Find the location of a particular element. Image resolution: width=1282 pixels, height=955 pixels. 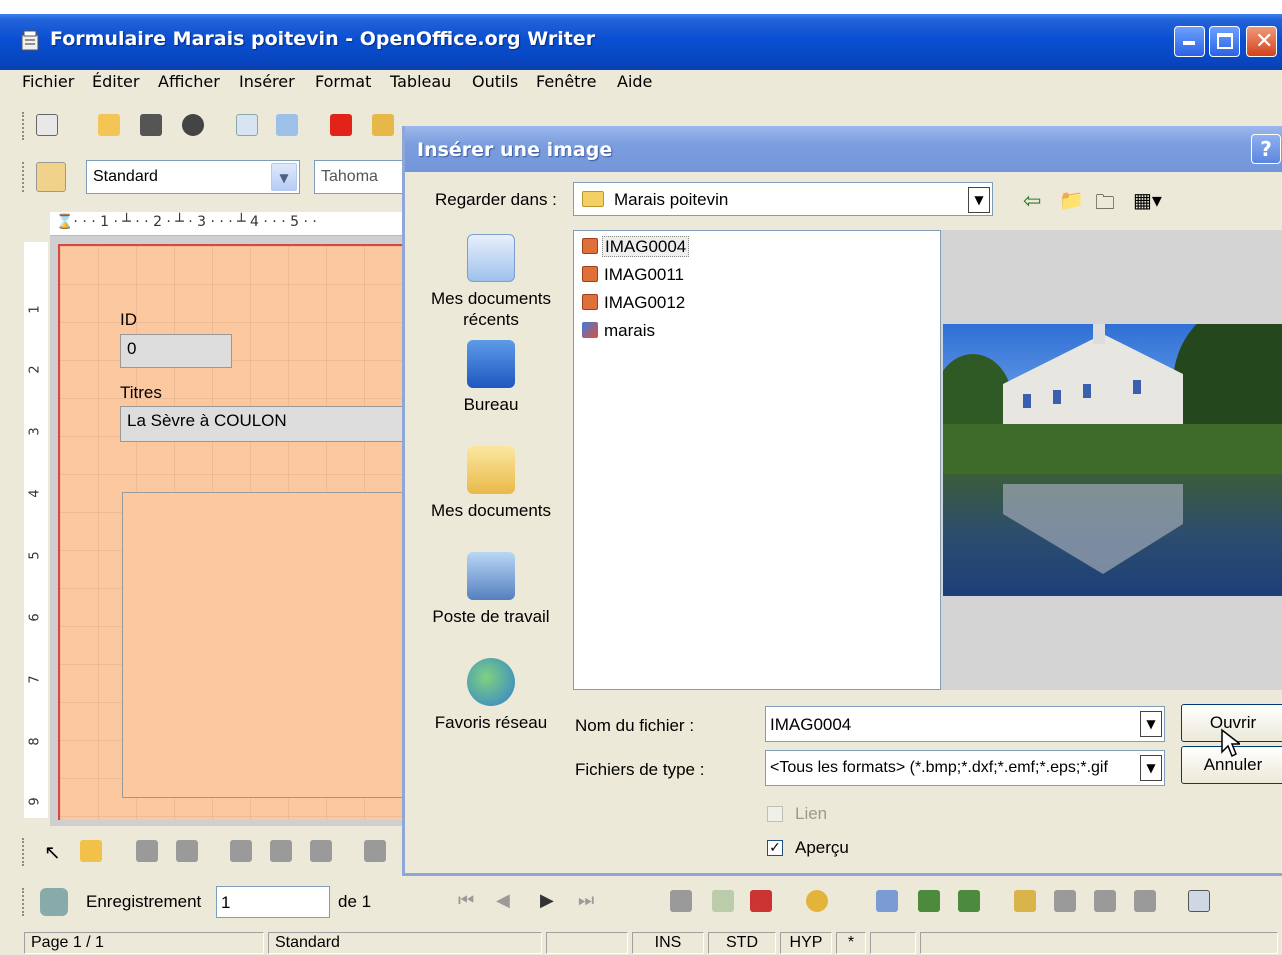

image-preview is located at coordinates (1111, 460).